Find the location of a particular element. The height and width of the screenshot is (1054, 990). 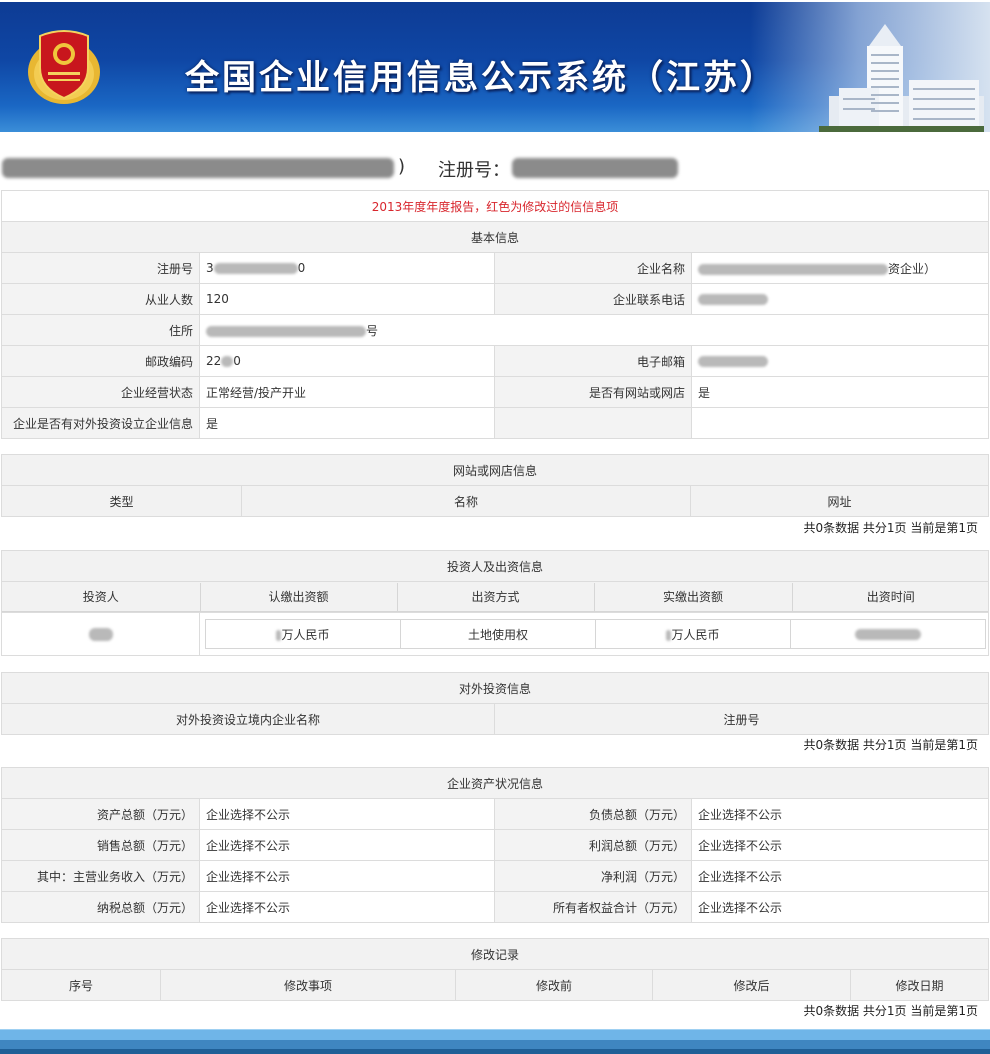

table-row: 销售总额（万元） 企业选择不公示 利润总额（万元） 企业选择不公示 is located at coordinates (495, 845).